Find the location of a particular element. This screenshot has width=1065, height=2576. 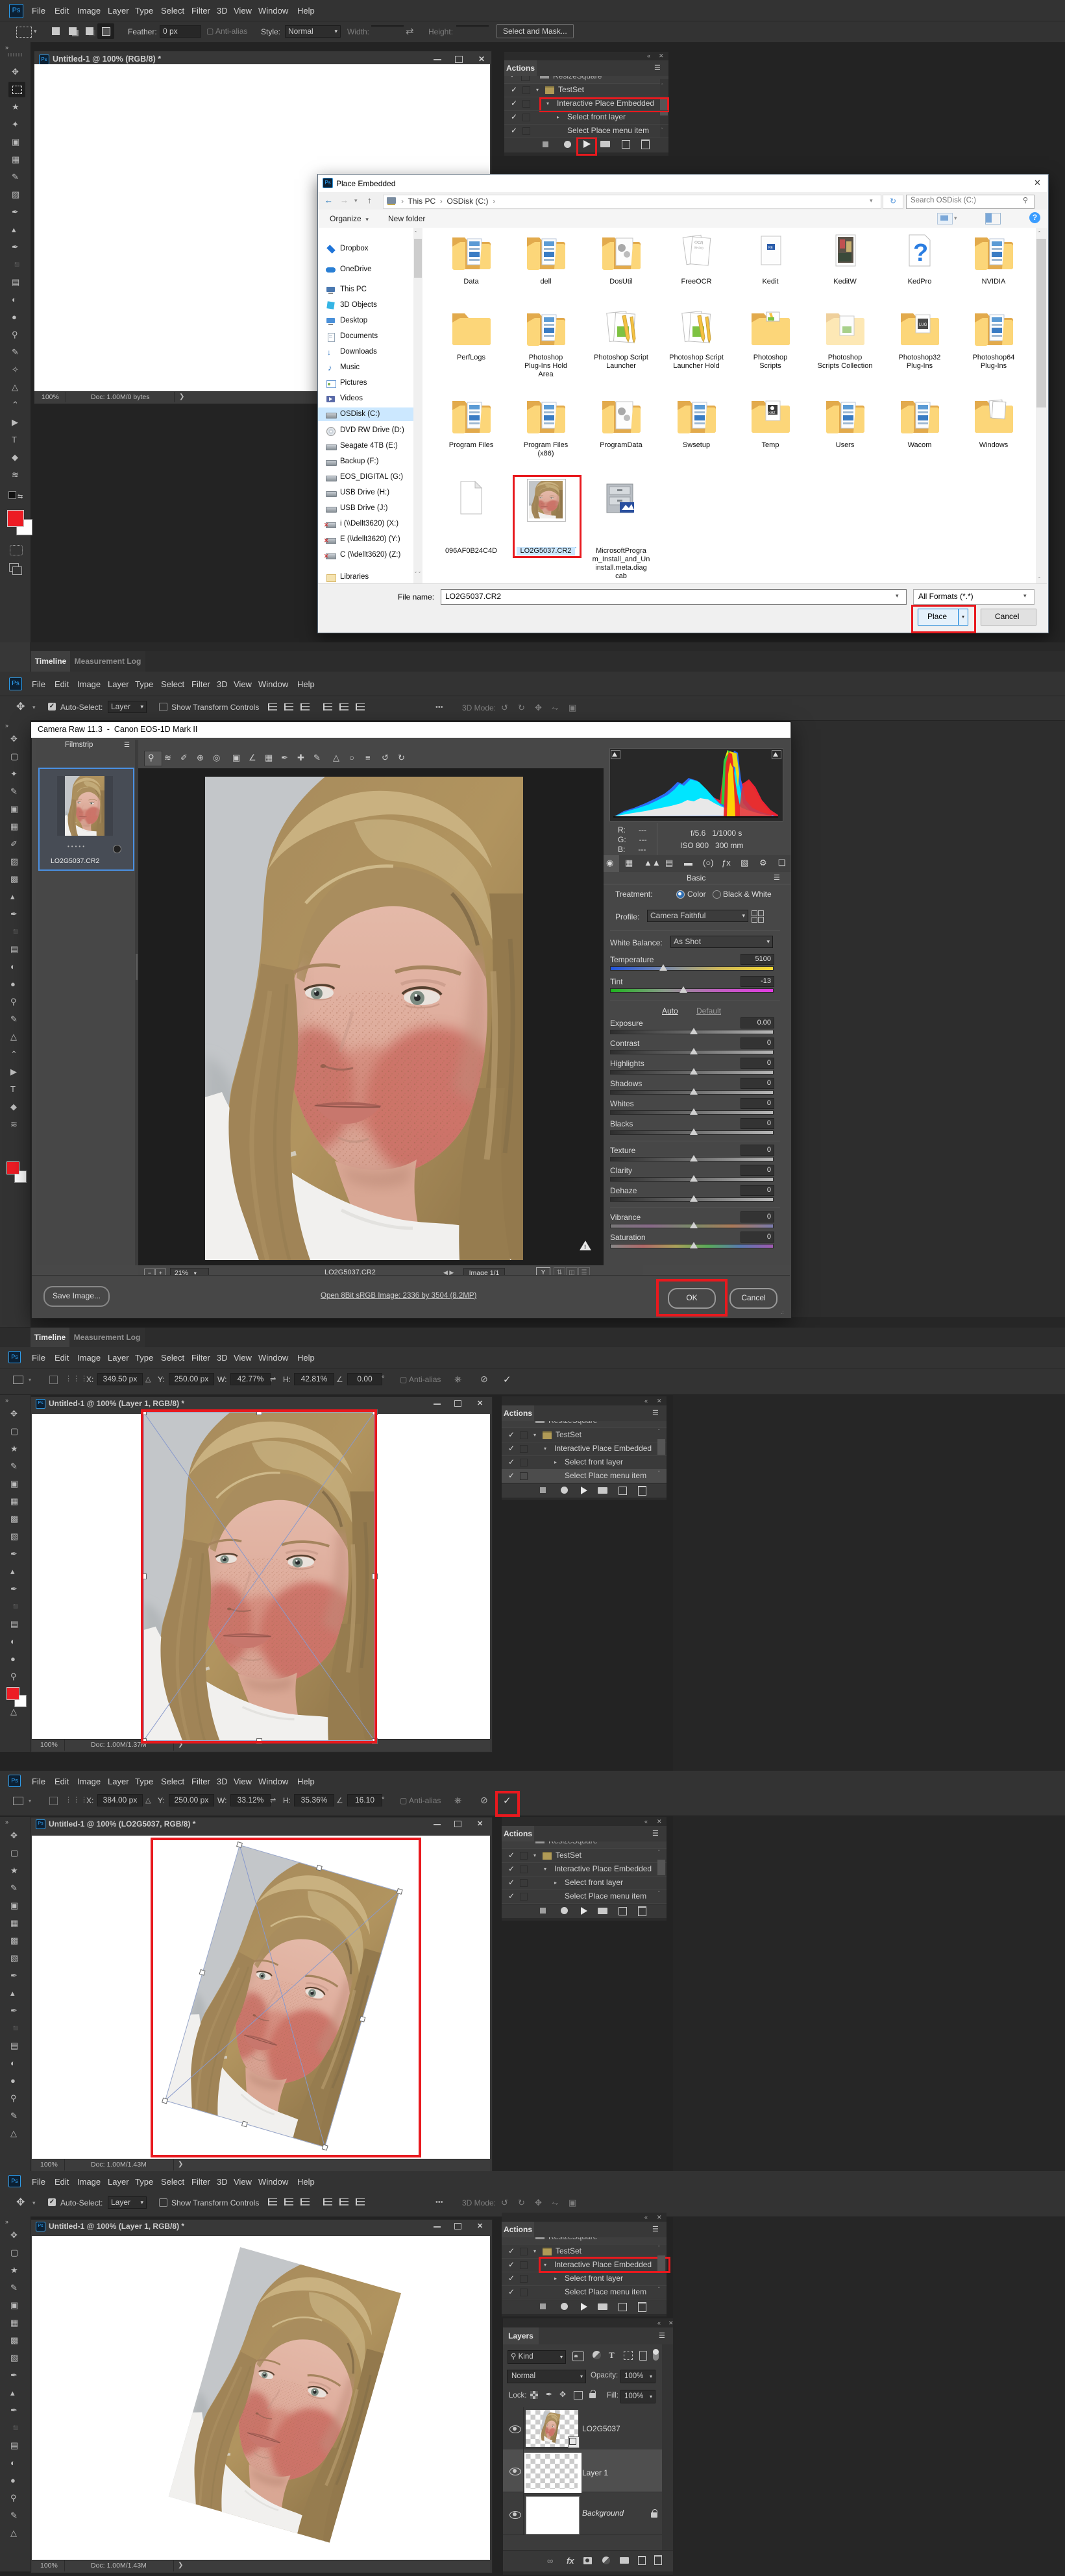

svg-text: OCR is located at coordinates (699, 243).